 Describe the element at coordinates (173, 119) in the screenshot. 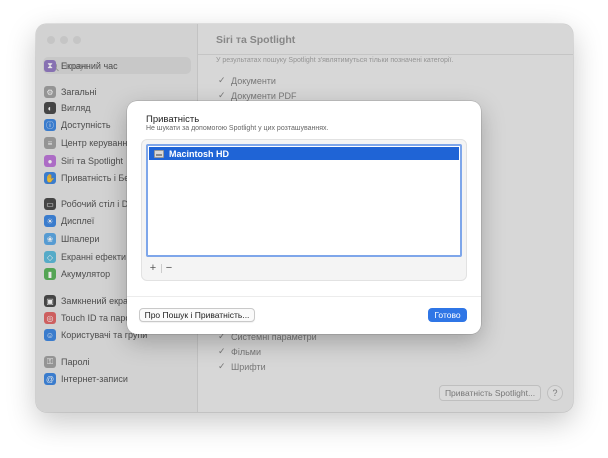

I see `sheet-title: Приватність` at that location.